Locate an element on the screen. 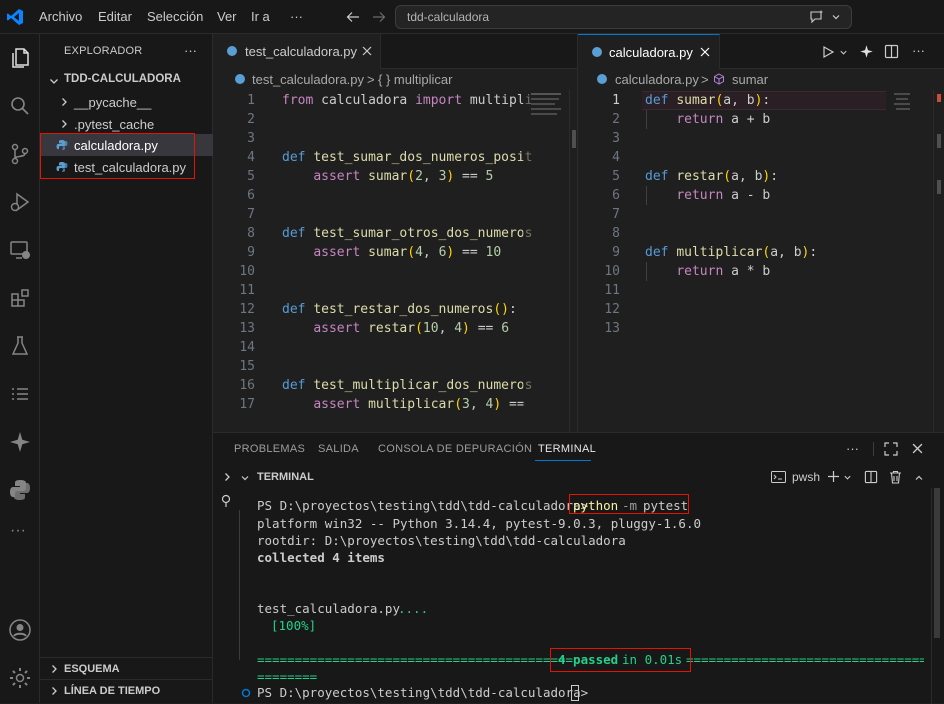 The height and width of the screenshot is (704, 944). command-center-search: tdd-calculadora is located at coordinates (623, 17).